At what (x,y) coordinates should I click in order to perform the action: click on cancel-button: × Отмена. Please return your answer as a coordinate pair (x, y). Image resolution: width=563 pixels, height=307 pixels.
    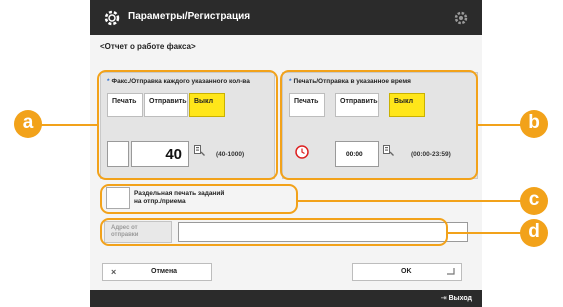
    Looking at the image, I should click on (157, 272).